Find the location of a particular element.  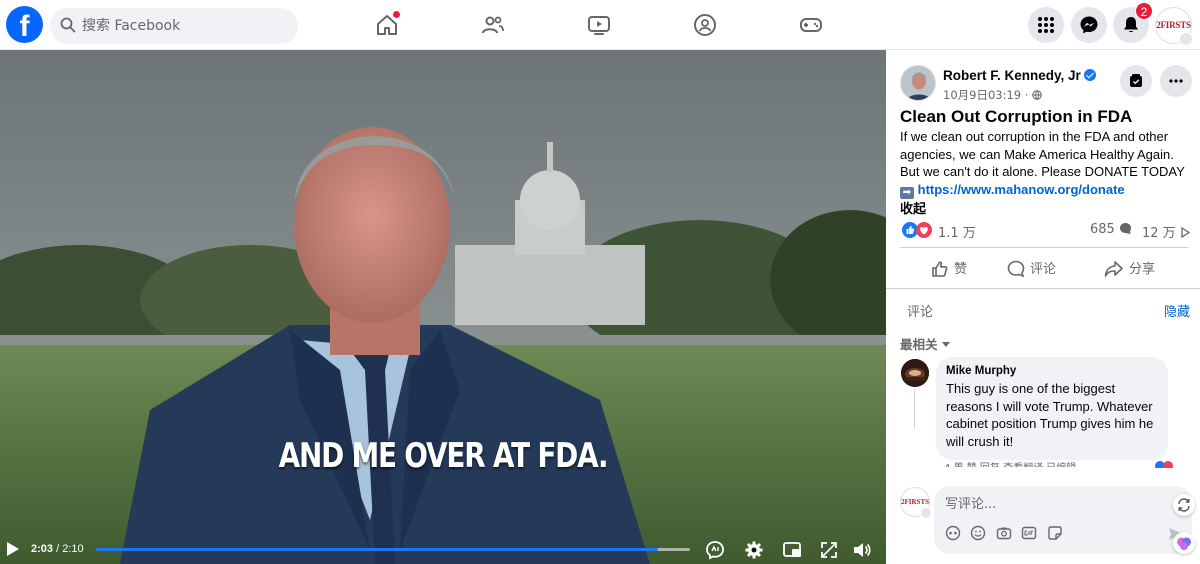

share-button: 分享 is located at coordinates (1129, 269).